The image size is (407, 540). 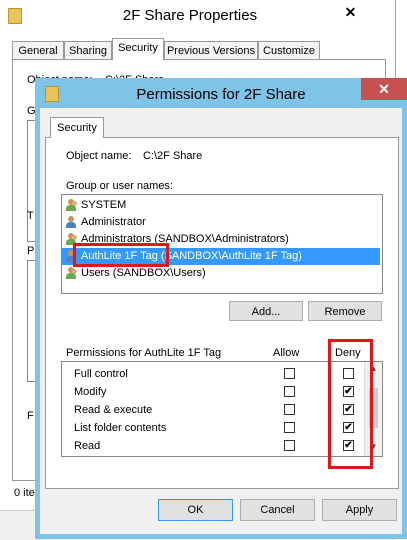 What do you see at coordinates (144, 353) in the screenshot?
I see `permissions-label: Permissions for AuthLite 1F Tag` at bounding box center [144, 353].